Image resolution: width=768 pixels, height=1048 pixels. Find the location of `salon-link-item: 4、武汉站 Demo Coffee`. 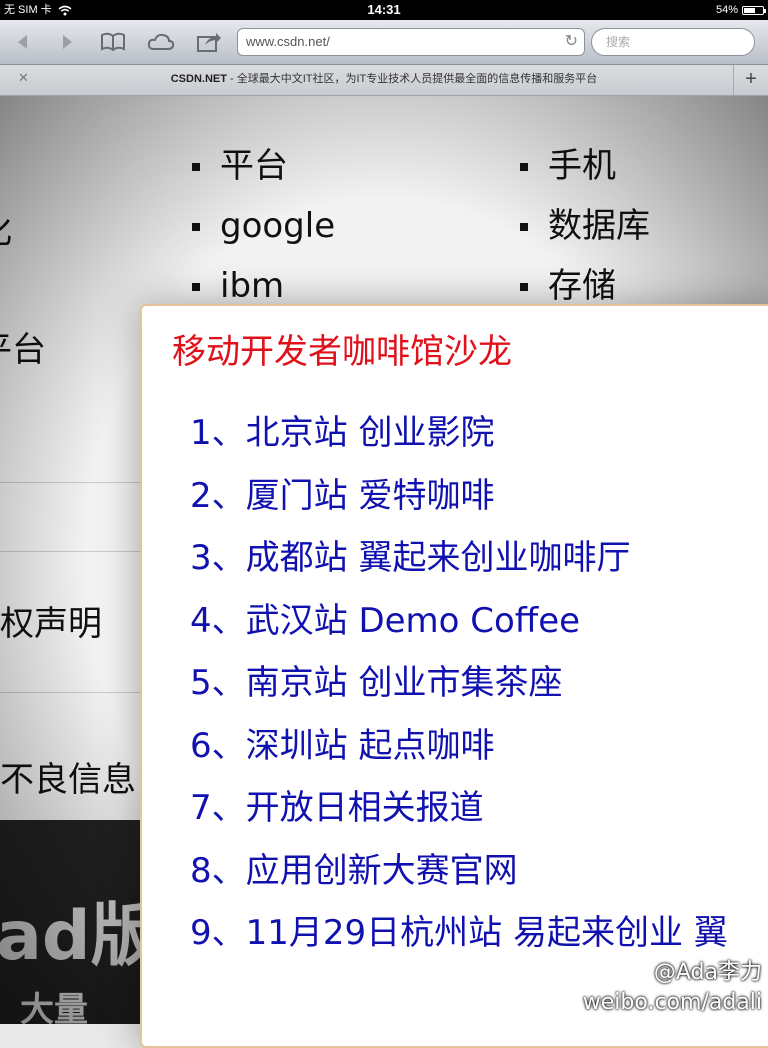

salon-link-item: 4、武汉站 Demo Coffee is located at coordinates (459, 621).